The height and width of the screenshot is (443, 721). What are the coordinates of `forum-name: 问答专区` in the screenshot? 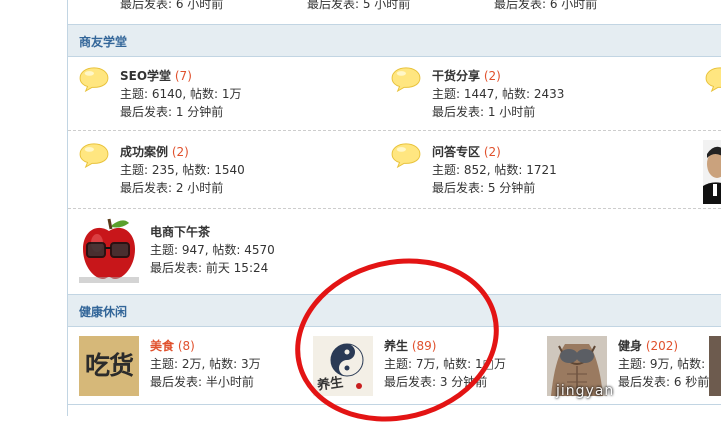 It's located at (456, 152).